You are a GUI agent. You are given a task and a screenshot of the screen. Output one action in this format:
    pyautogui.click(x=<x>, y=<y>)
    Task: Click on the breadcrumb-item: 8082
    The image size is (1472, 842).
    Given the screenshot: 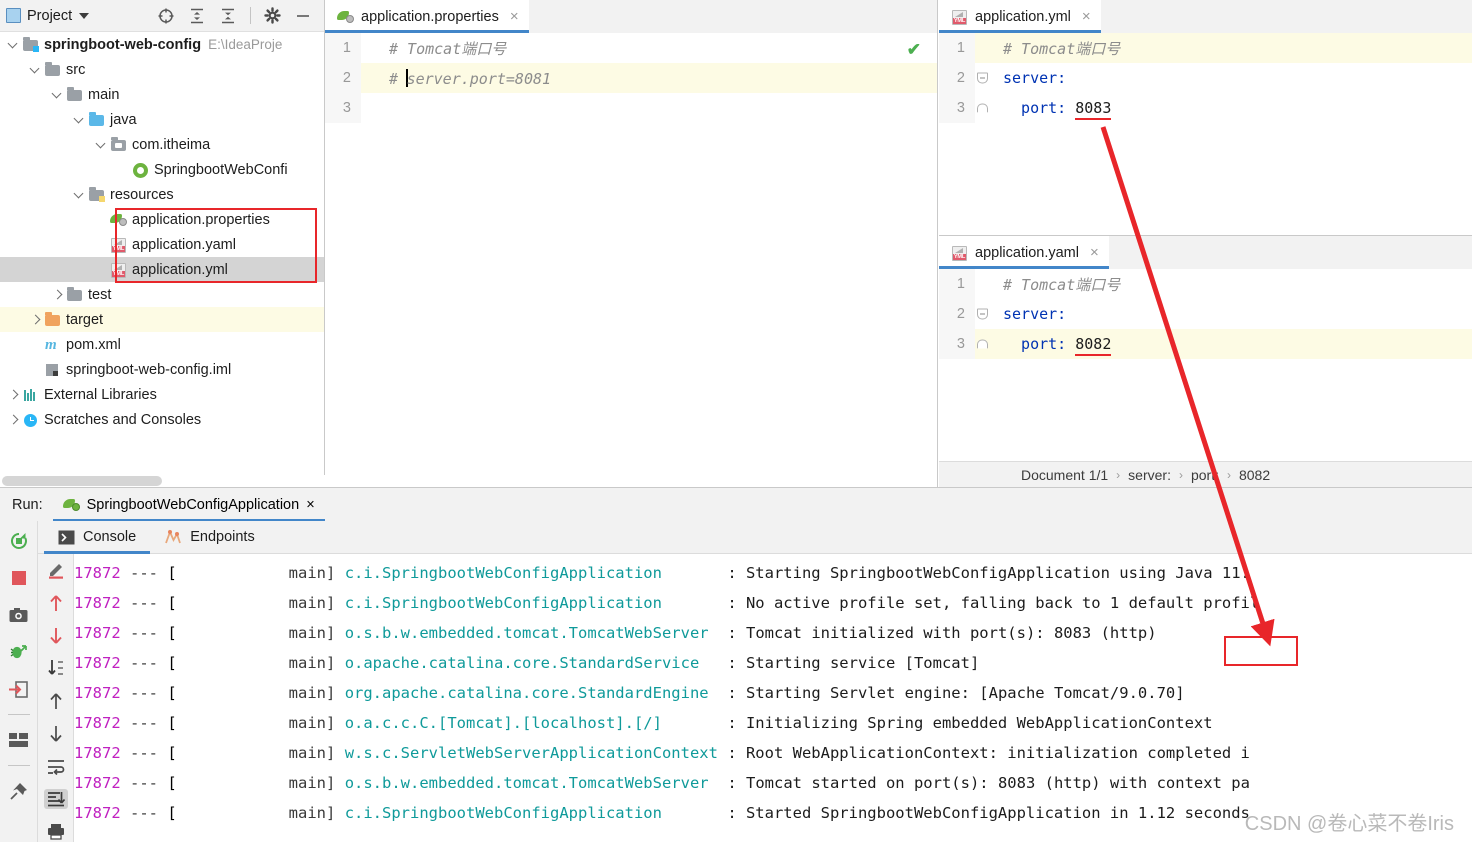 What is the action you would take?
    pyautogui.click(x=1254, y=475)
    